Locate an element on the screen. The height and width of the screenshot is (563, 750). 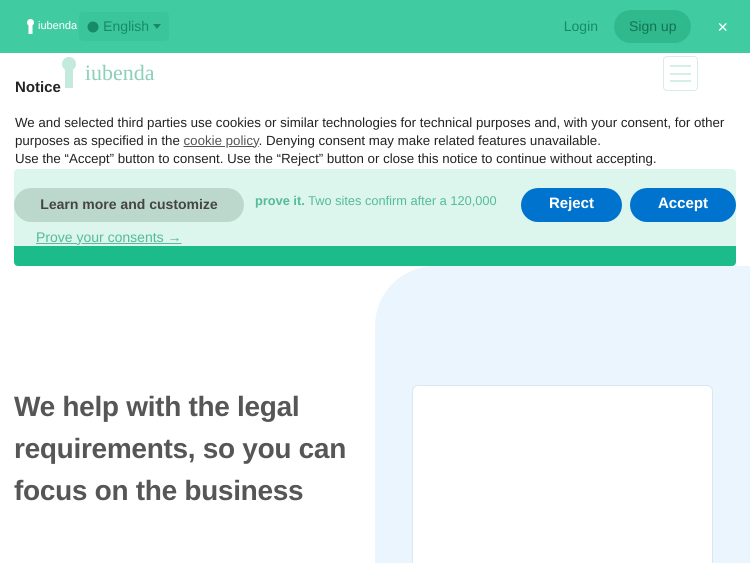
reject-button: Reject is located at coordinates (571, 205).